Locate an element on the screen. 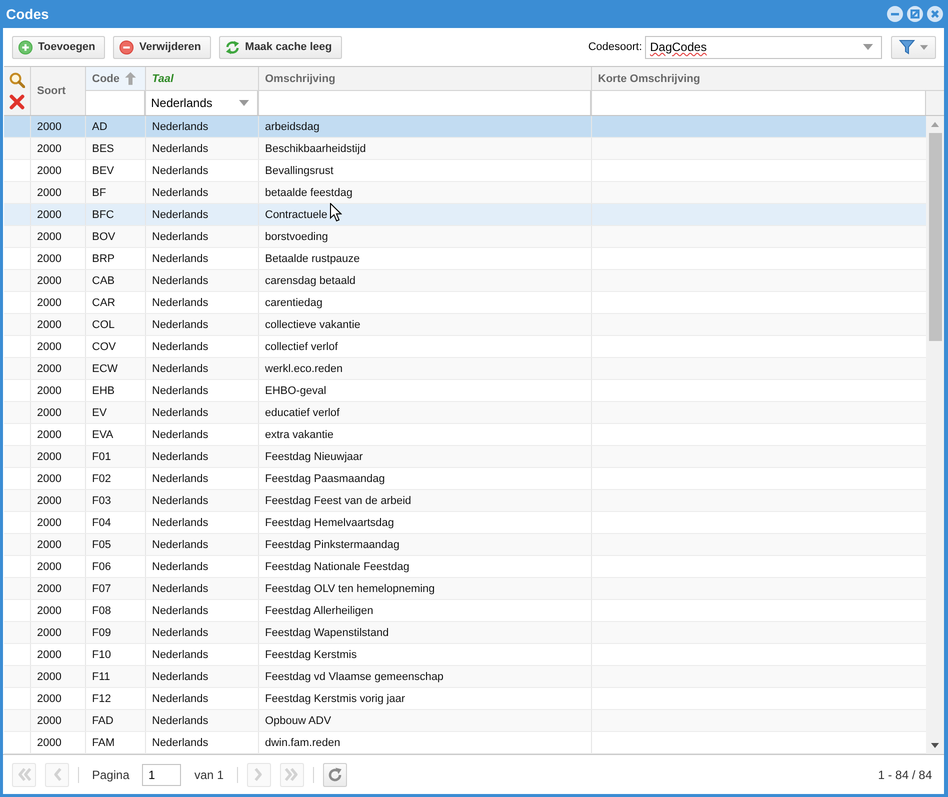 This screenshot has width=948, height=797. table-row: 2000 F03 Nederlands Feestdag Feest van de arbeid is located at coordinates (465, 501).